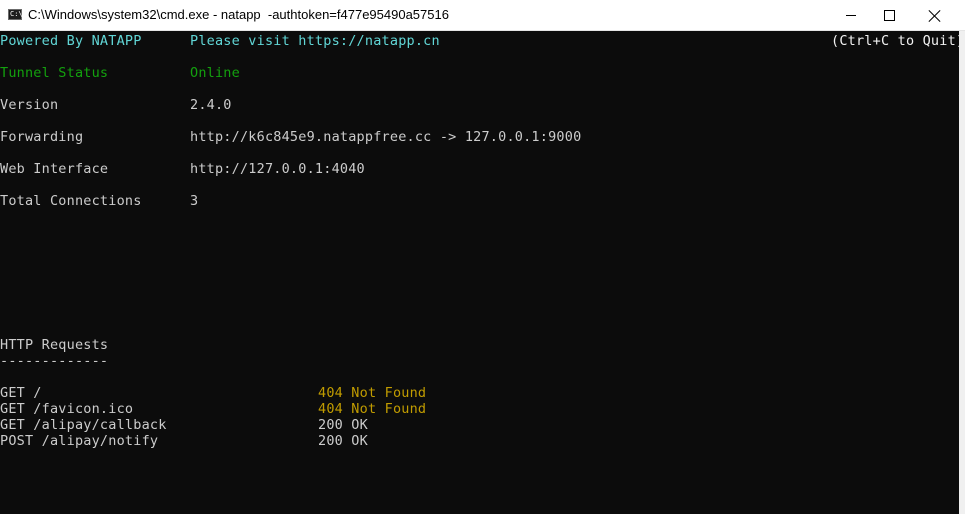 The height and width of the screenshot is (514, 965). What do you see at coordinates (67, 409) in the screenshot?
I see `request-method-path: GET /favicon.ico` at bounding box center [67, 409].